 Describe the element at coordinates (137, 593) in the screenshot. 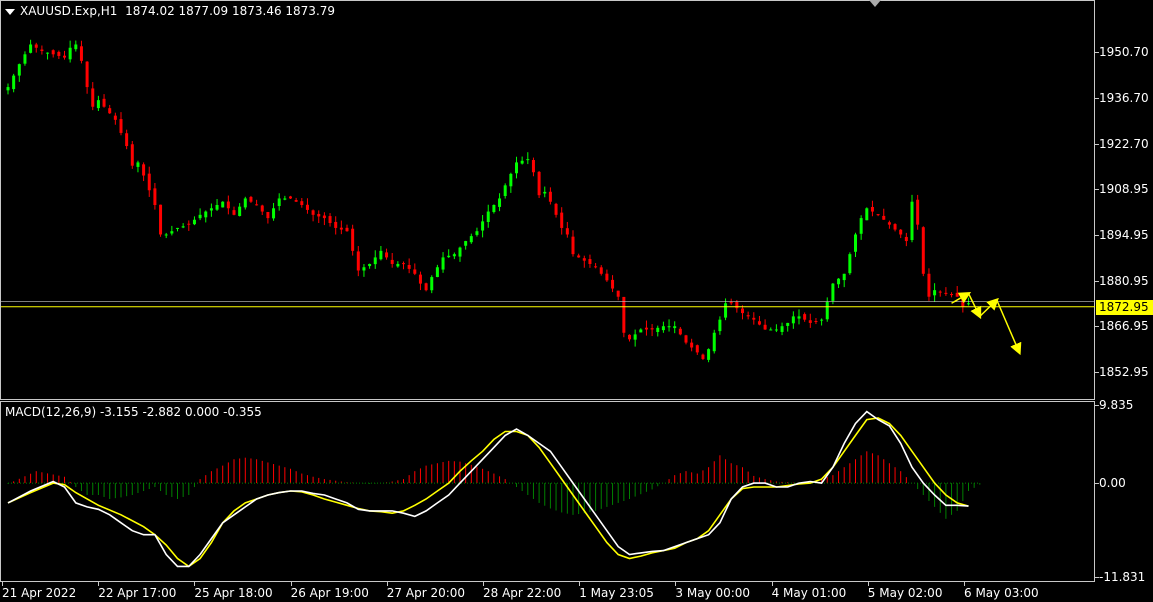

I see `time-axis-label: 22 Apr 17:00` at that location.